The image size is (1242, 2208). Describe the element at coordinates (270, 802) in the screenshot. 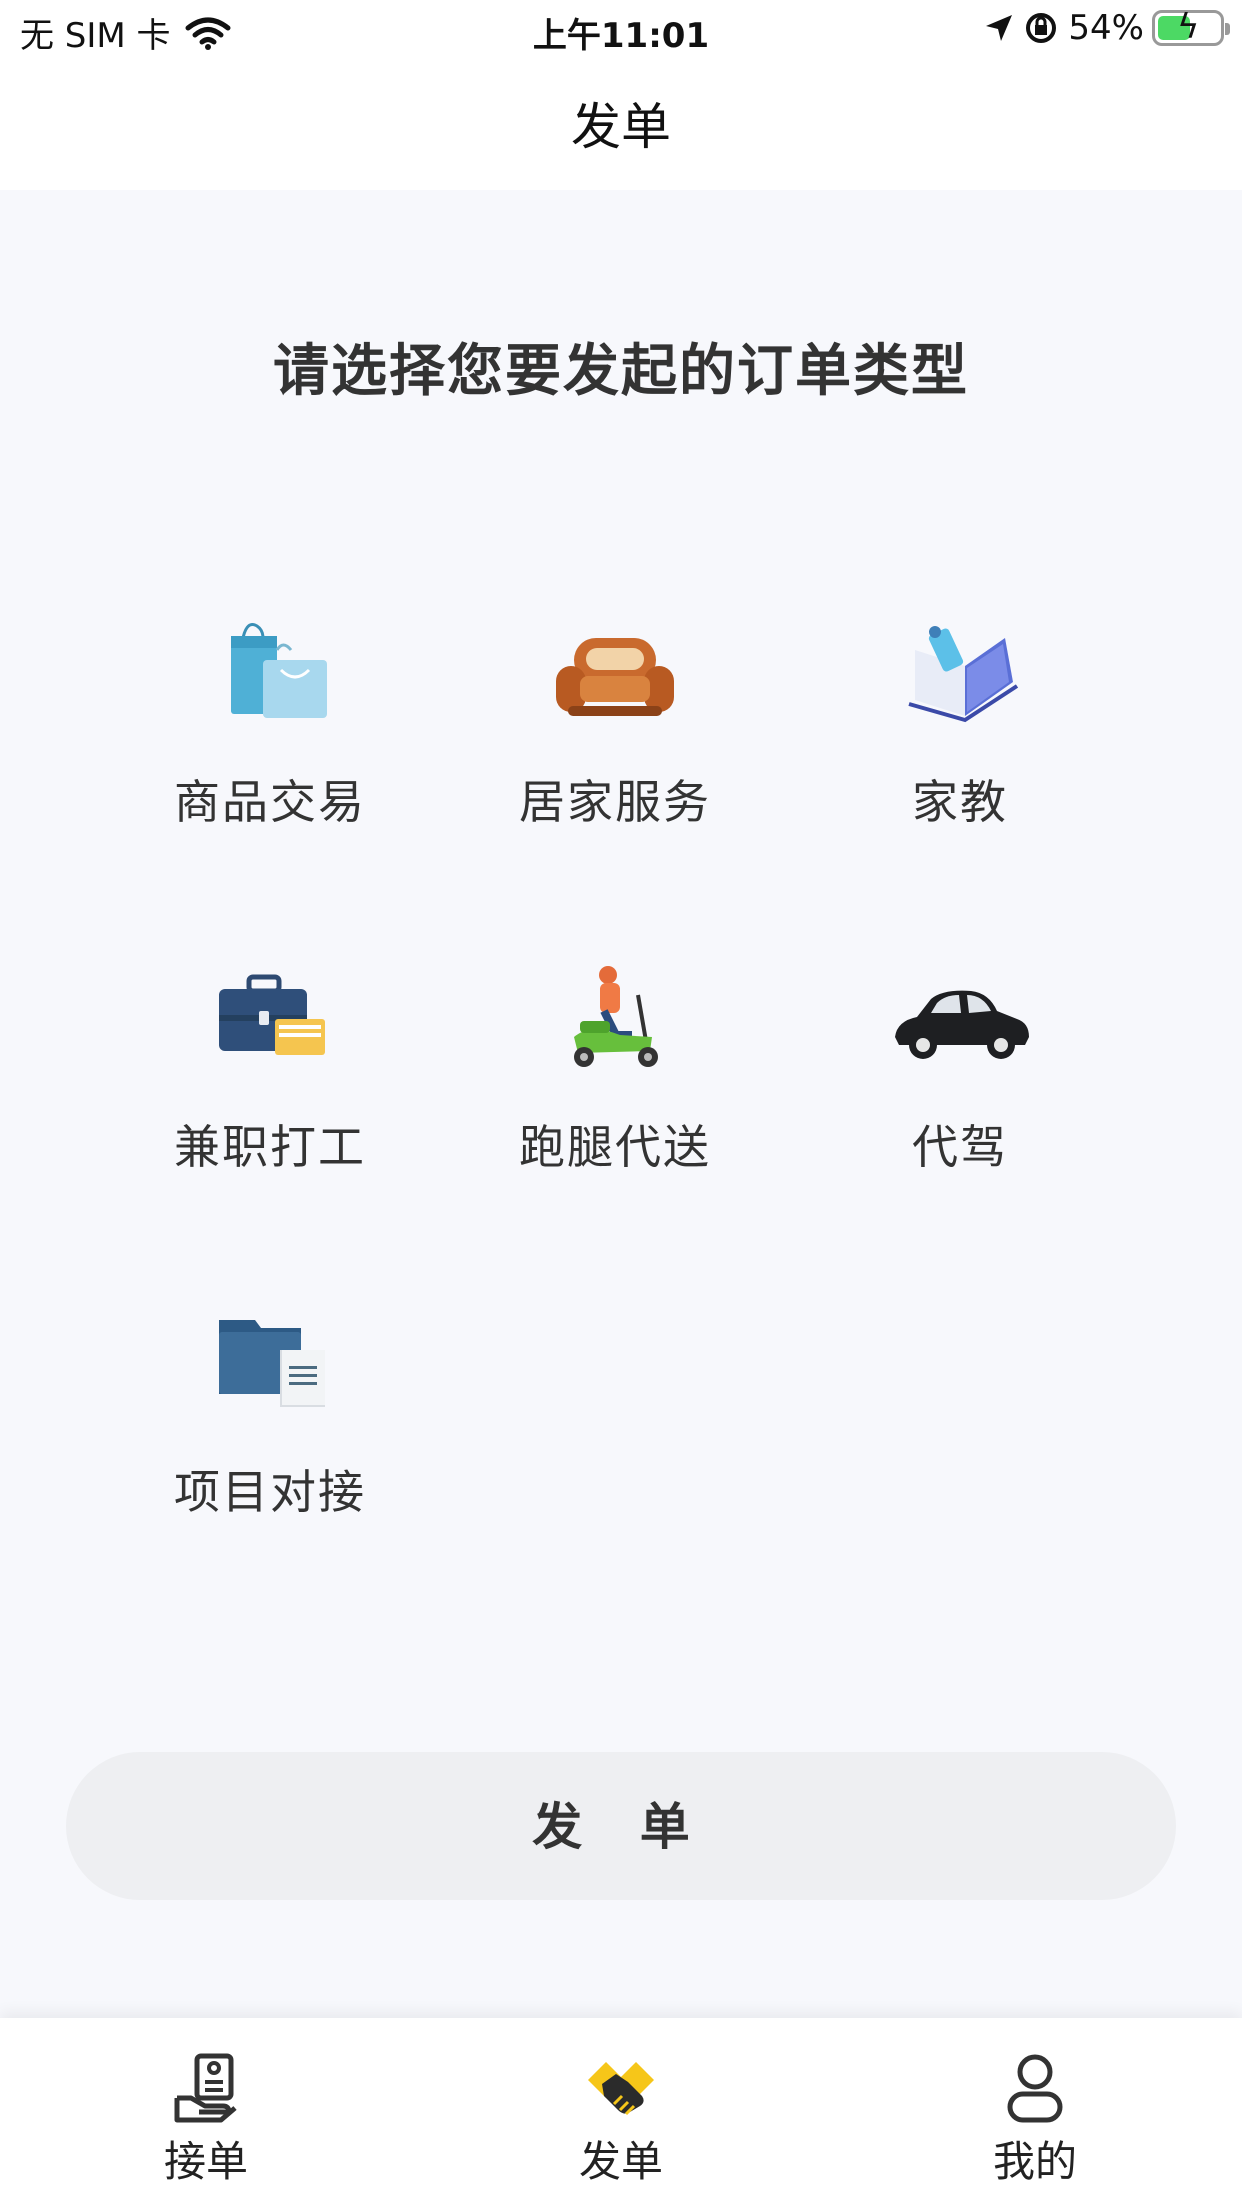

I see `order-type-label: 商品交易` at that location.